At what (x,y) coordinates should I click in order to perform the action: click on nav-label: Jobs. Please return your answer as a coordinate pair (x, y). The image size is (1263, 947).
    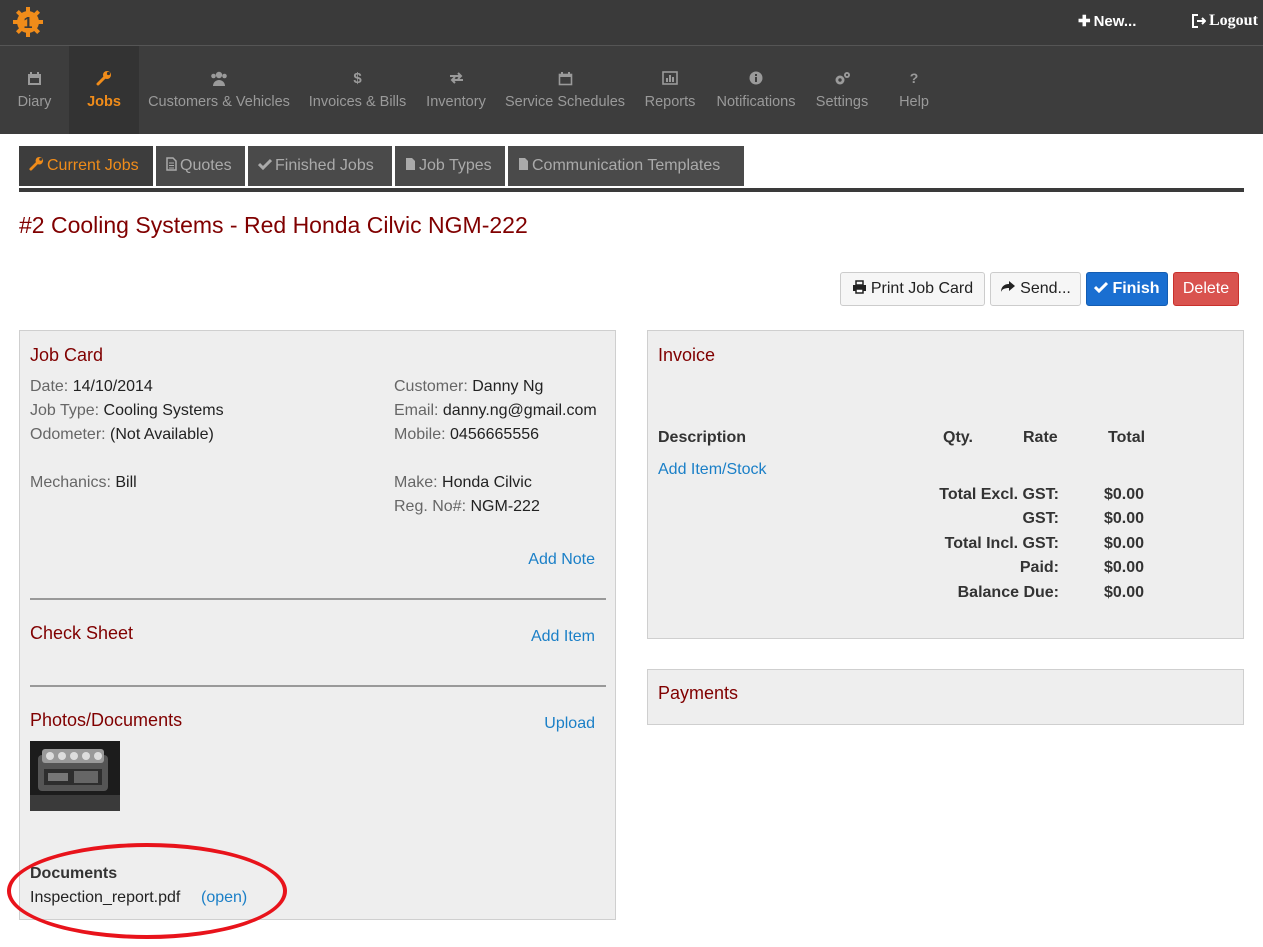
    Looking at the image, I should click on (104, 102).